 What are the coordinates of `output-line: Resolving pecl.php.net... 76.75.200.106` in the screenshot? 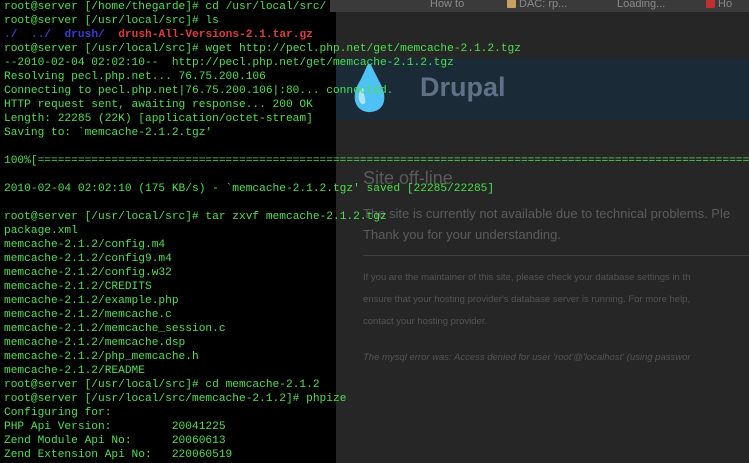 It's located at (135, 77).